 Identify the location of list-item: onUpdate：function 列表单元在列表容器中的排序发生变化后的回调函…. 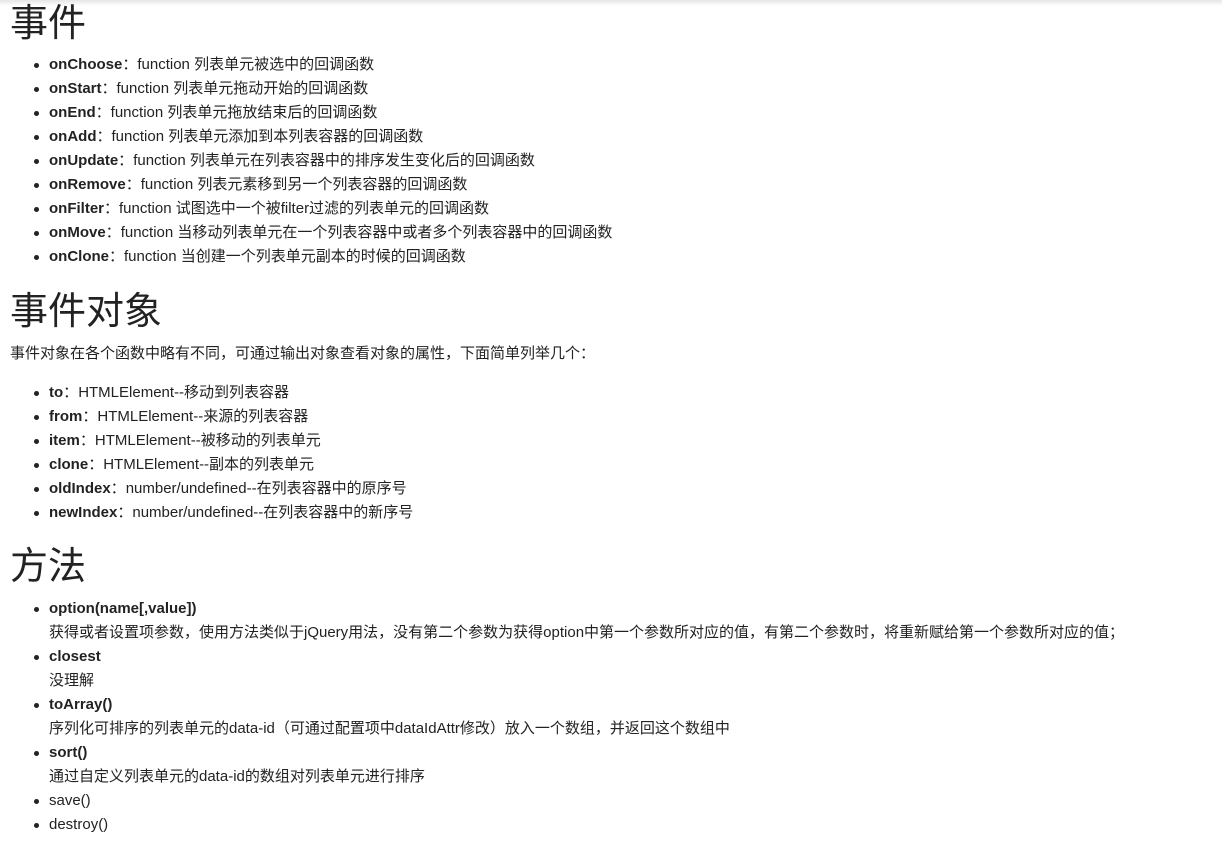
(311, 161).